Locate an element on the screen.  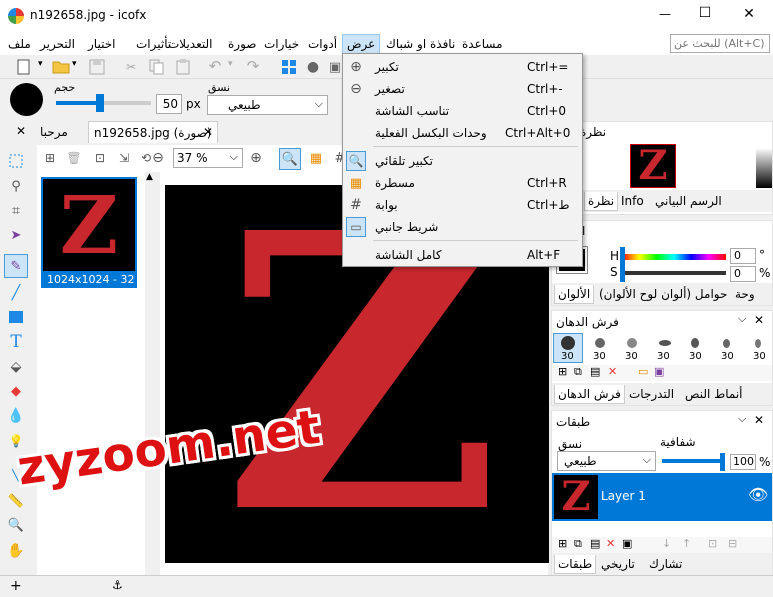
hue-slider-thumb is located at coordinates (622, 256).